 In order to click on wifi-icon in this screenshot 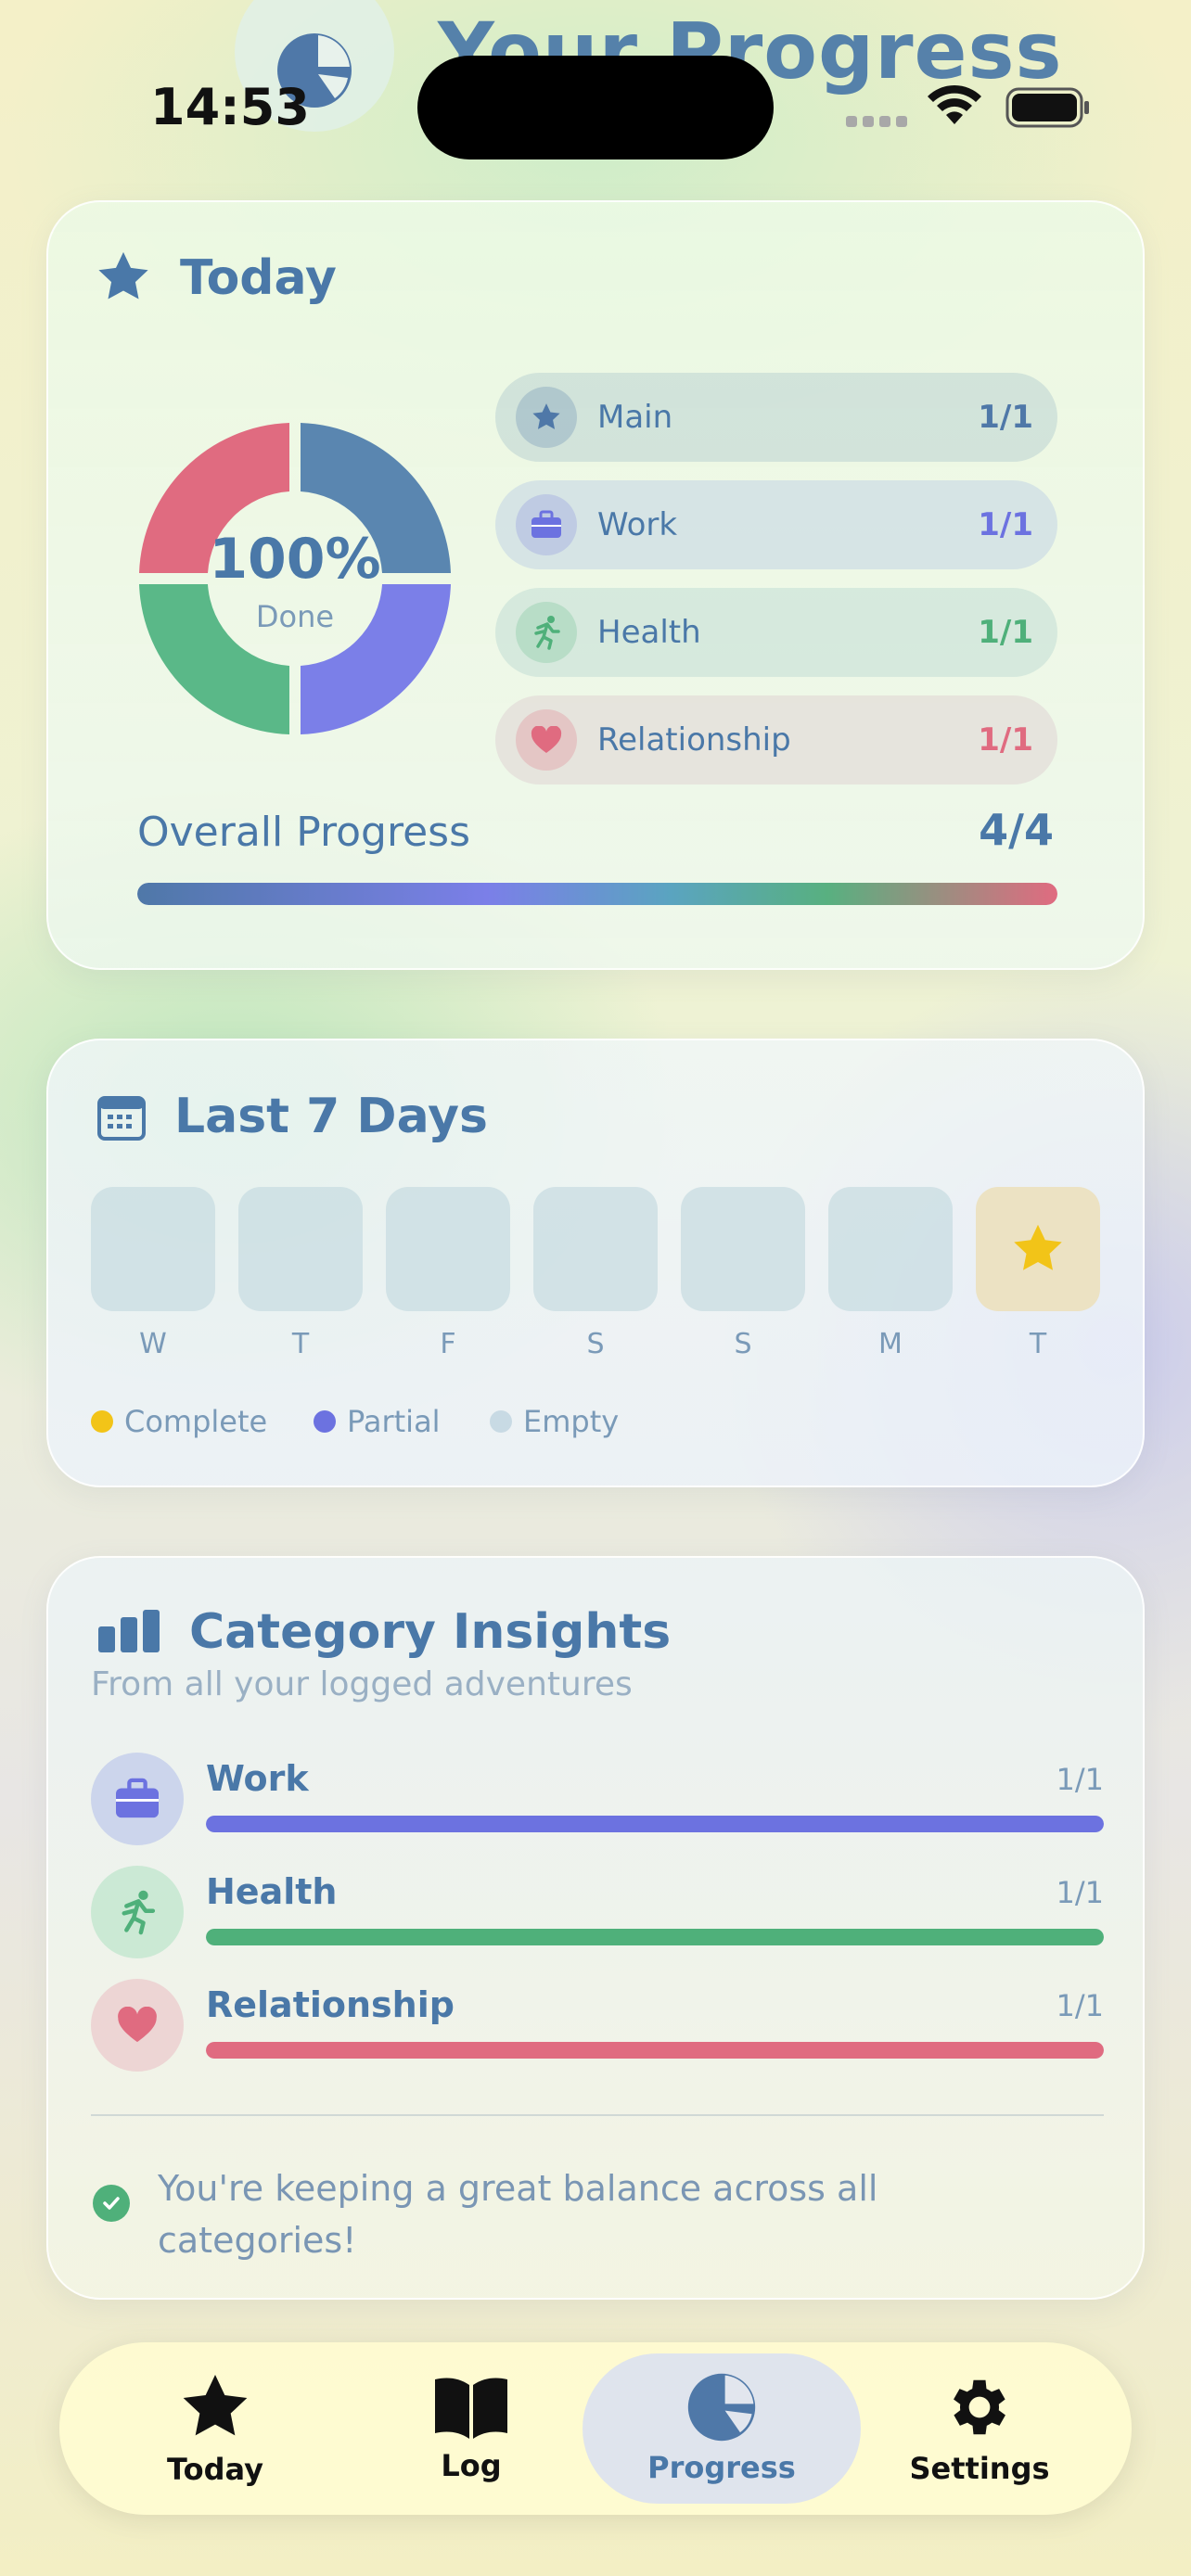, I will do `click(955, 104)`.